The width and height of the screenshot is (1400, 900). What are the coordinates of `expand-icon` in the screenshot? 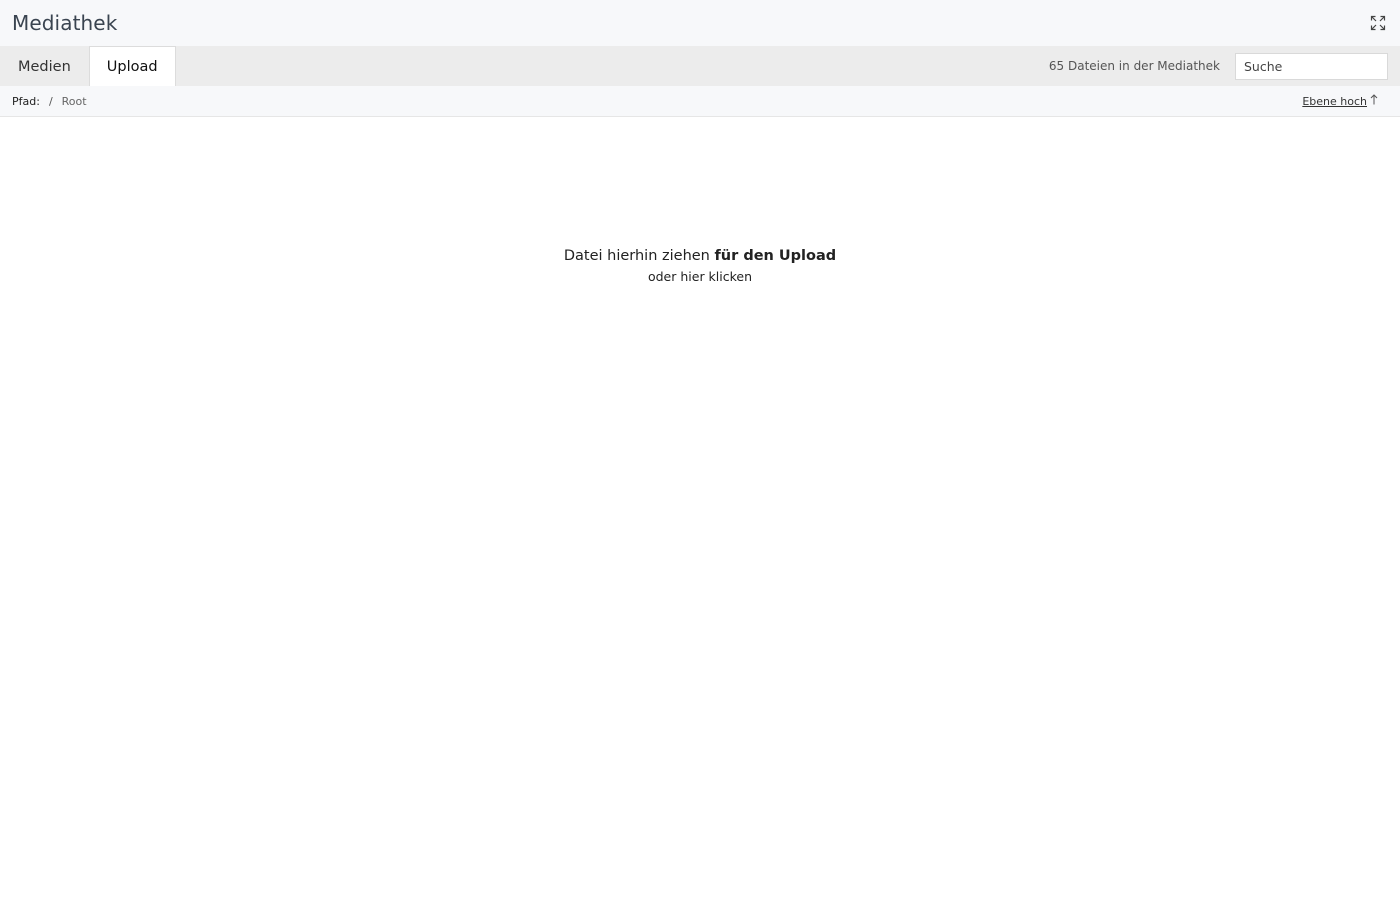 It's located at (1378, 23).